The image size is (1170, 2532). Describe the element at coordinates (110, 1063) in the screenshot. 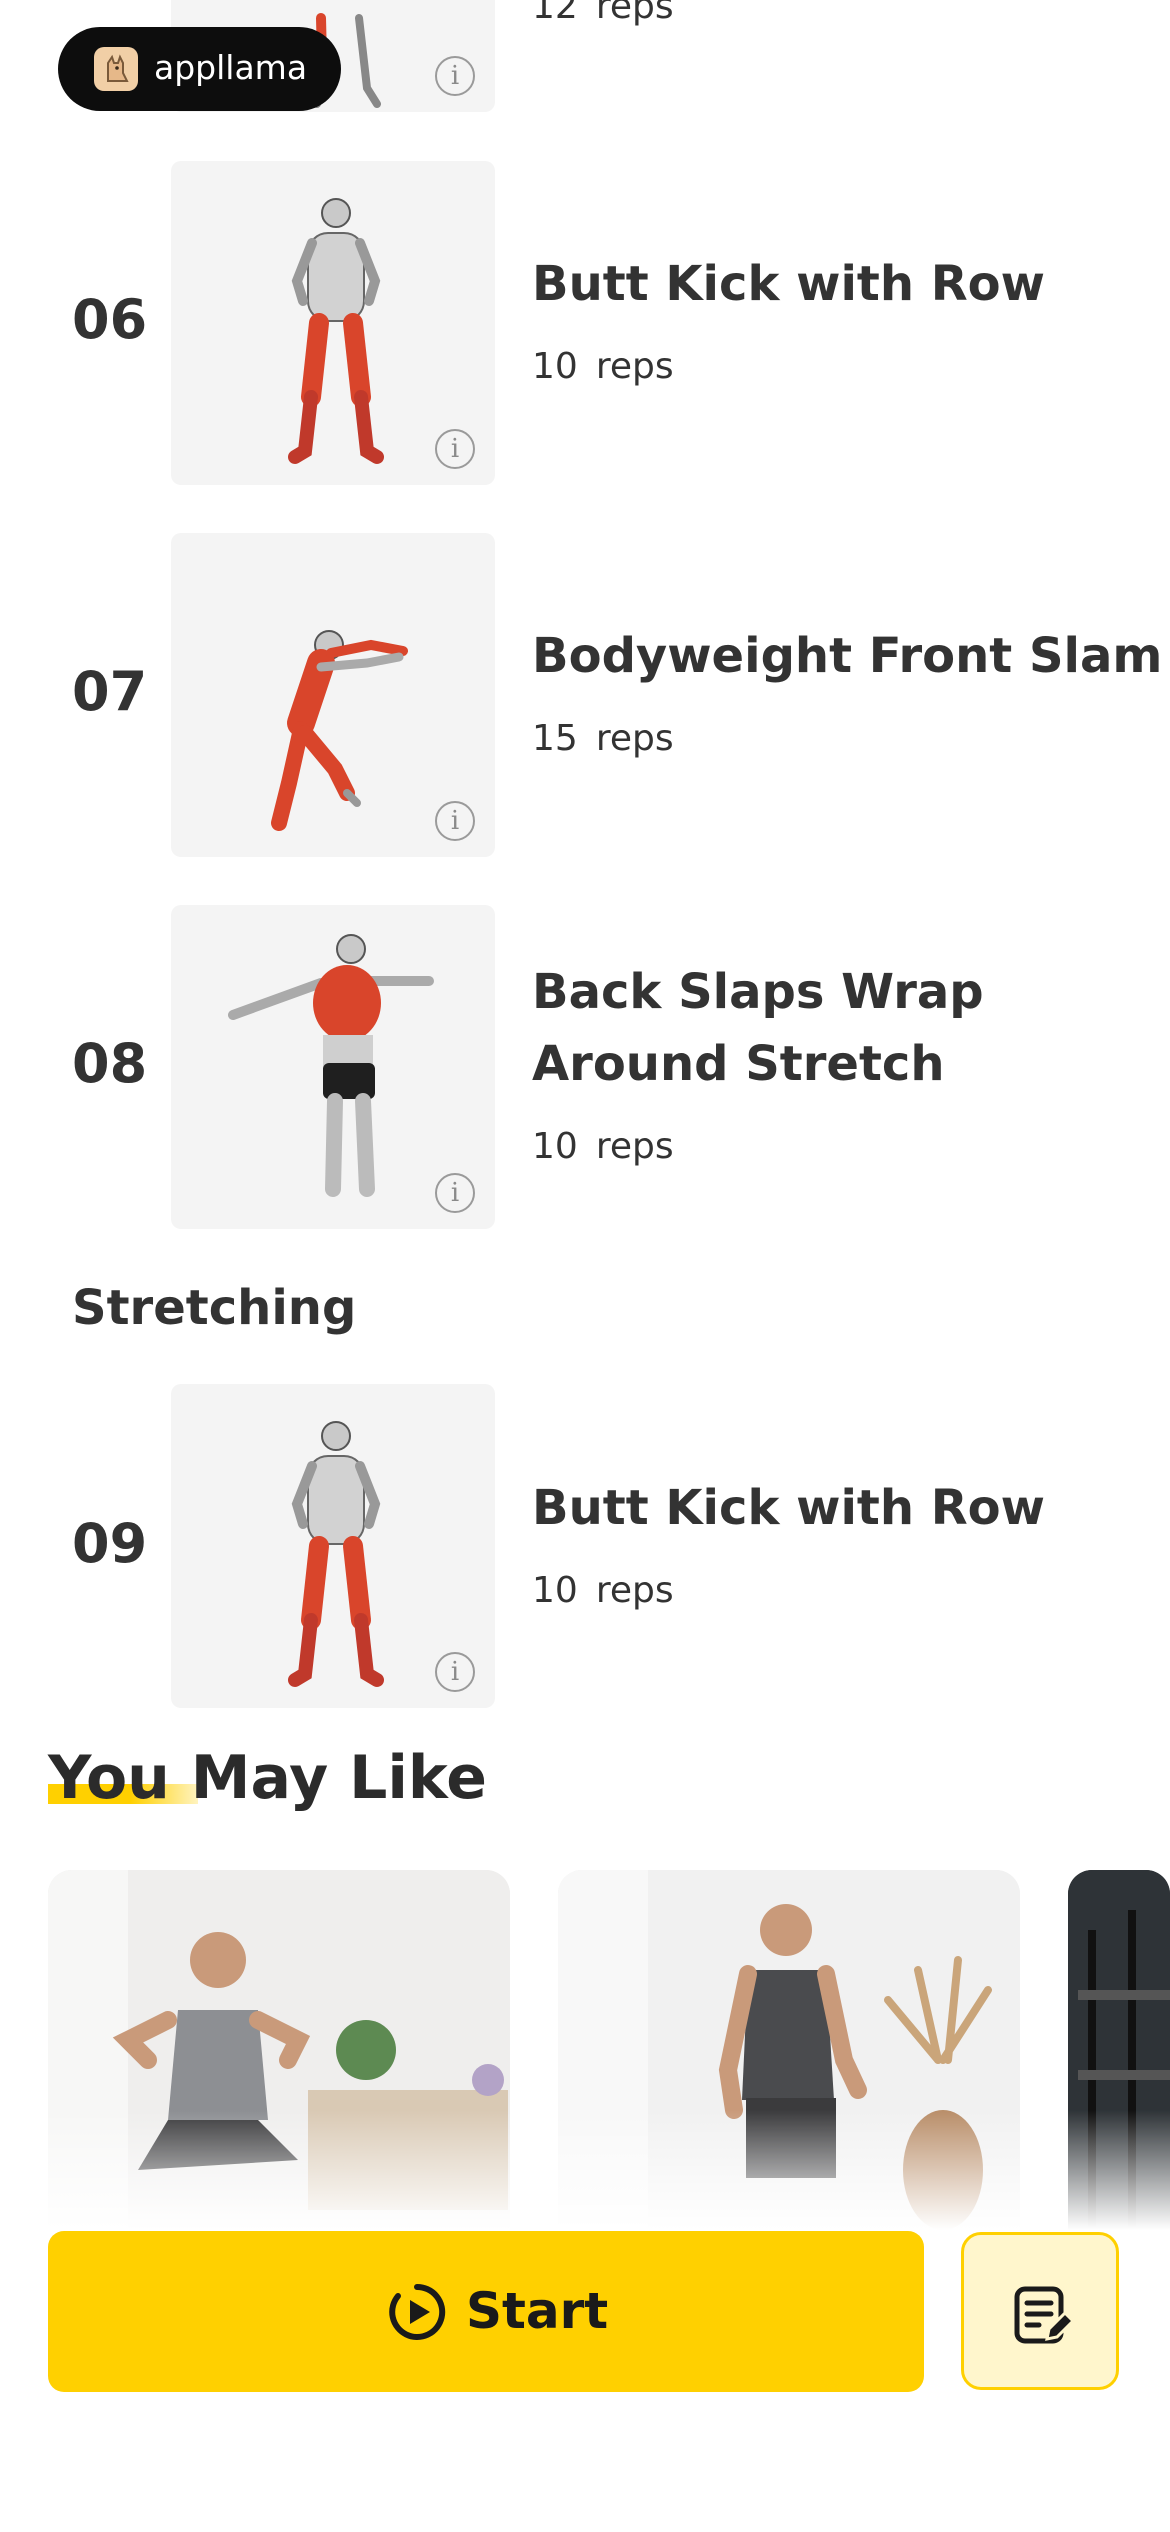

I see `exercise-number: 08` at that location.